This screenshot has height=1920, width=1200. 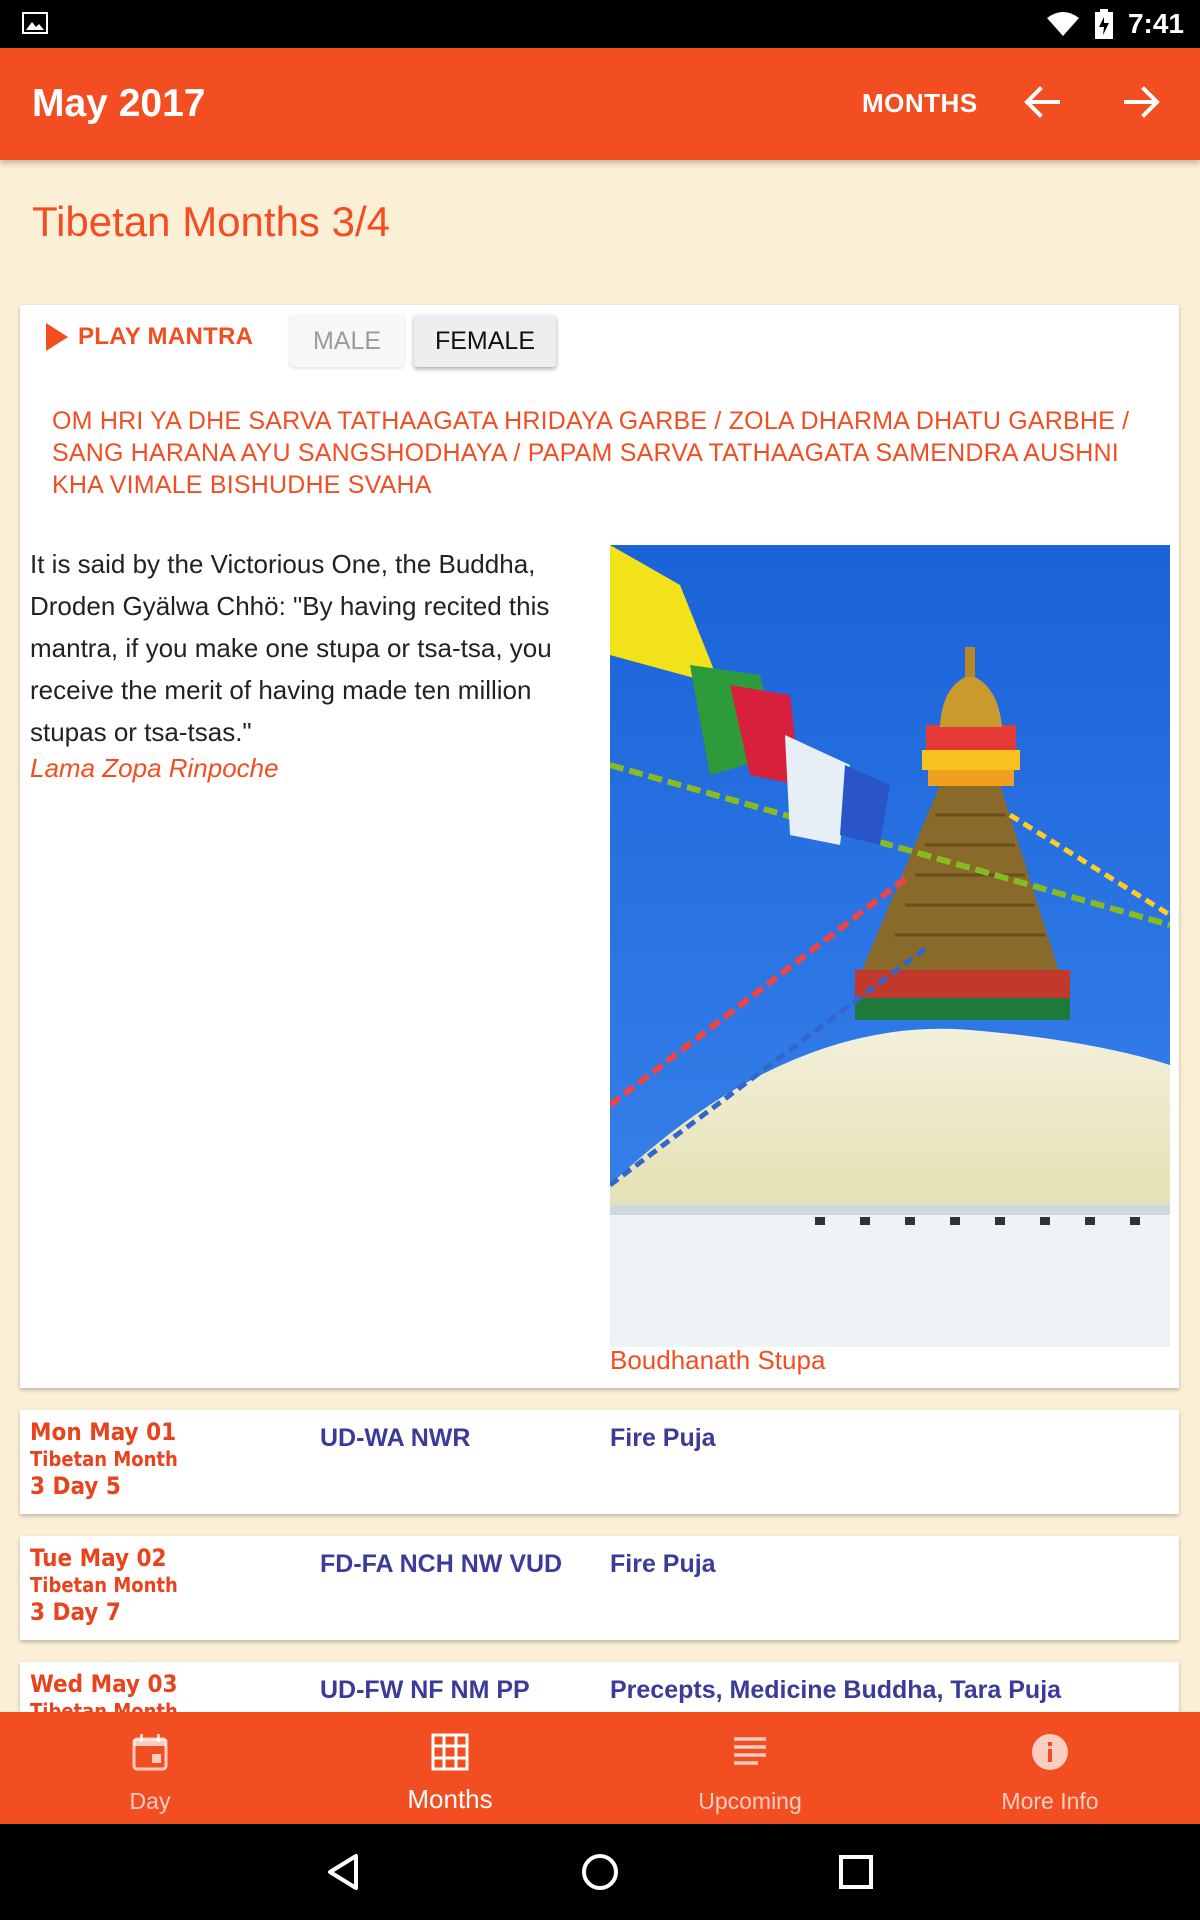 I want to click on day-code: UD-FW NF NM PP, so click(x=425, y=1690).